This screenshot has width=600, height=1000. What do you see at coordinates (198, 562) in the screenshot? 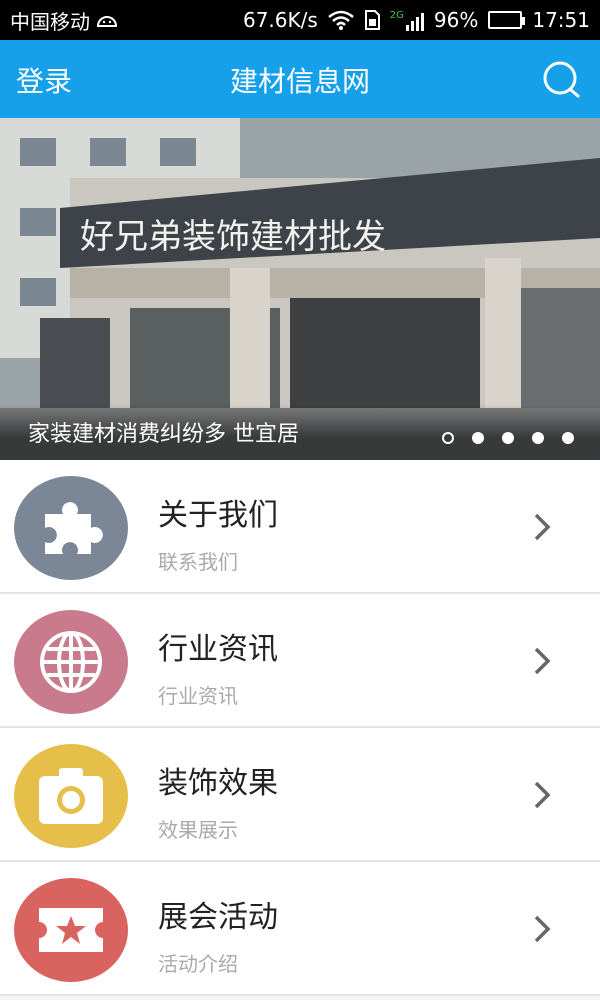
I see `menu-item-subtitle: 联系我们` at bounding box center [198, 562].